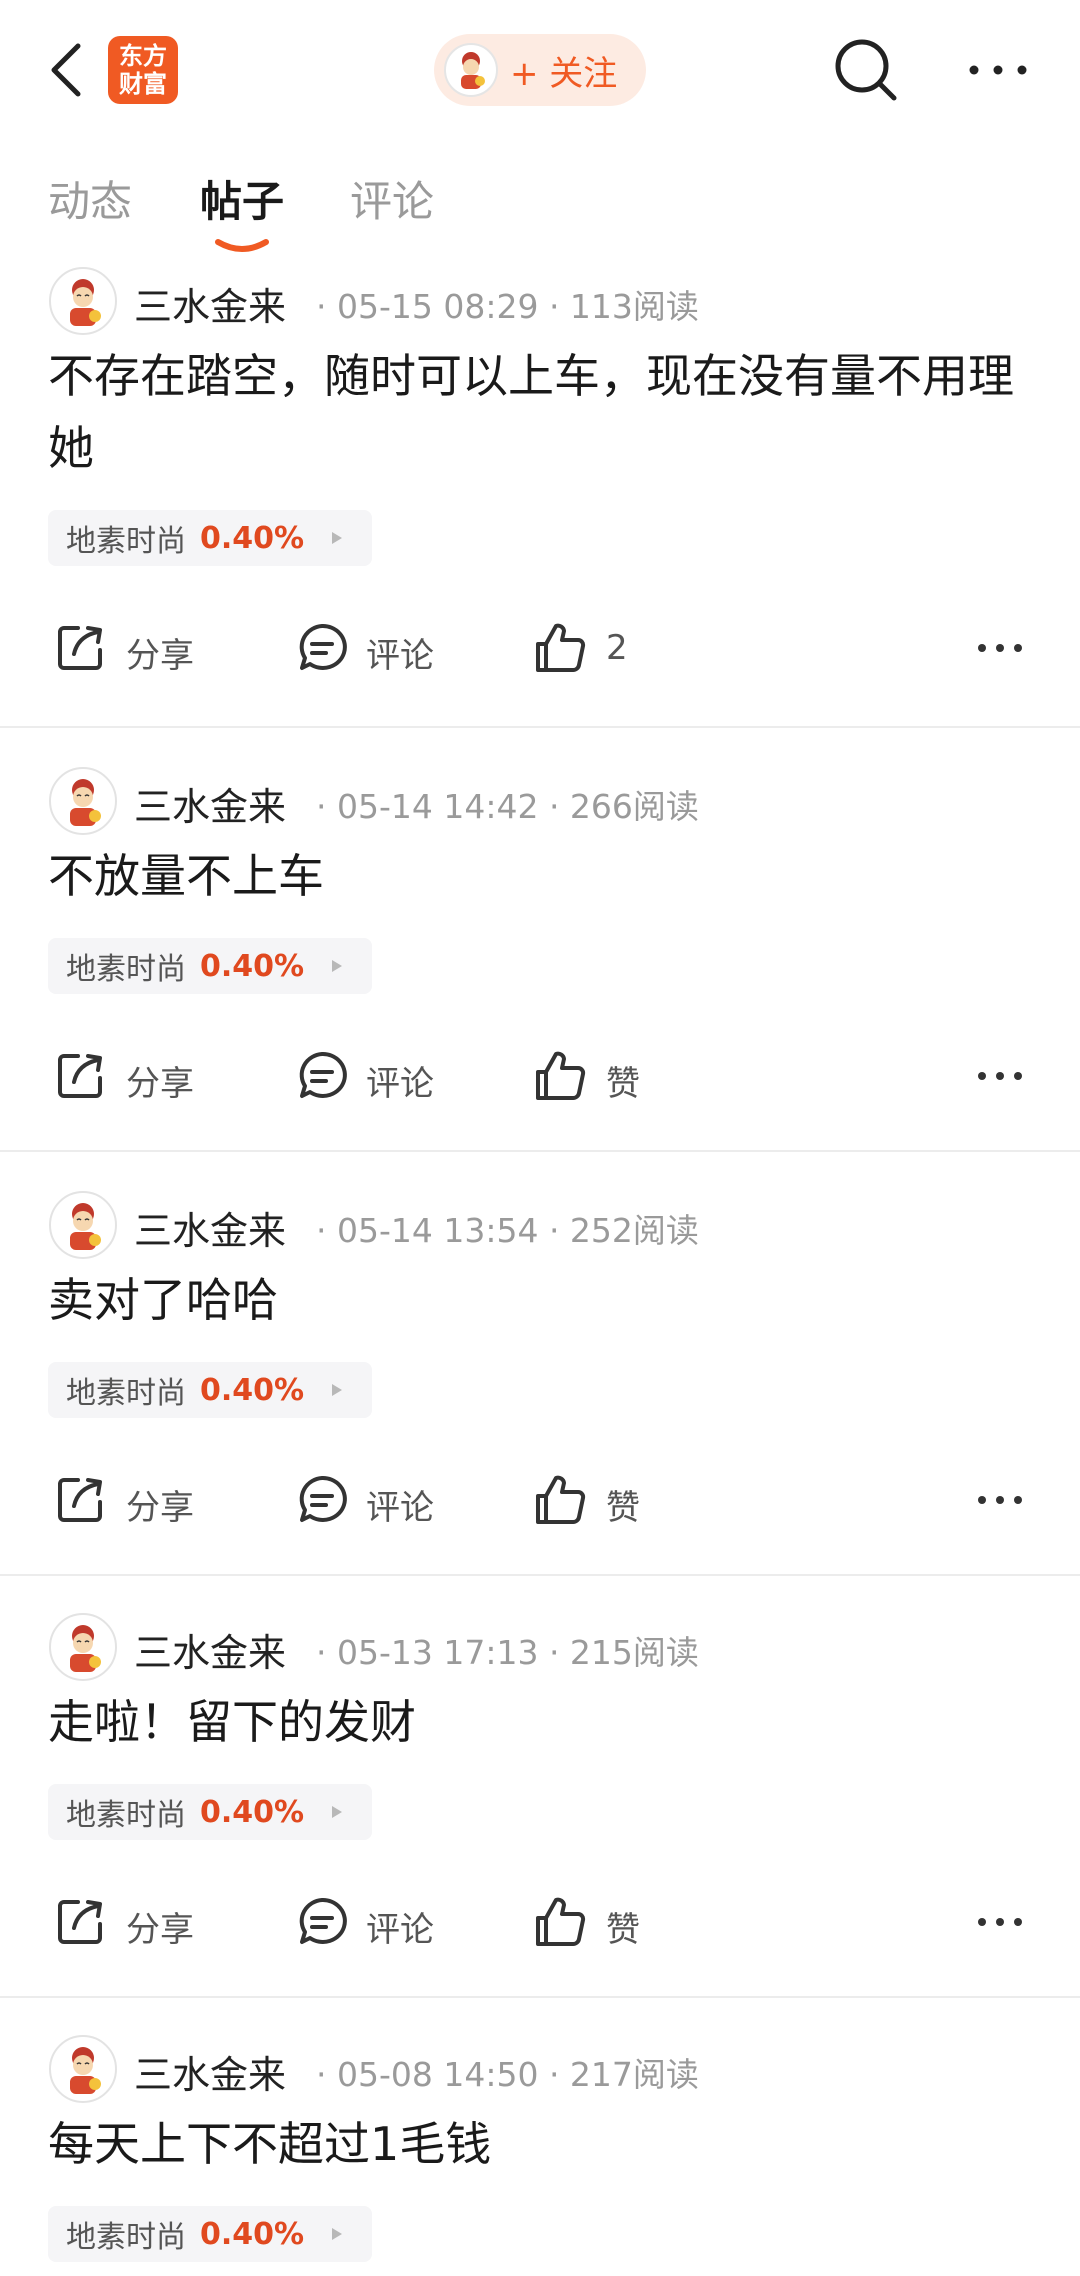  What do you see at coordinates (865, 69) in the screenshot?
I see `search-icon` at bounding box center [865, 69].